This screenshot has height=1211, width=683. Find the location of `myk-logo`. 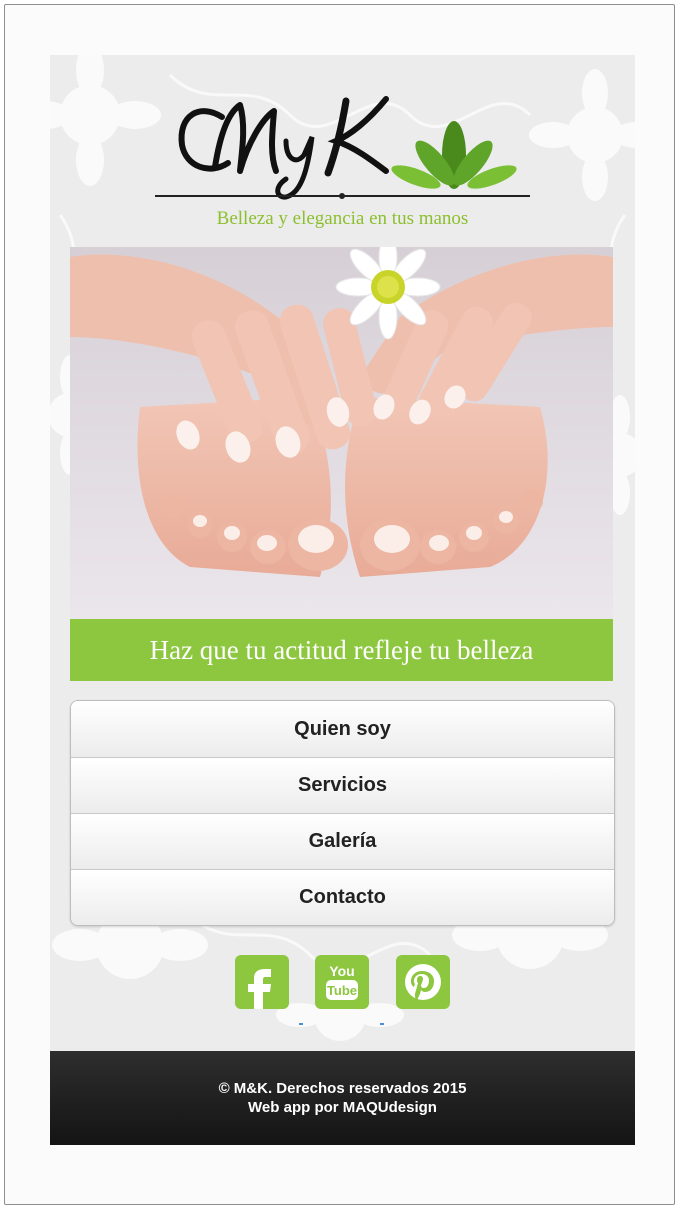

myk-logo is located at coordinates (342, 148).